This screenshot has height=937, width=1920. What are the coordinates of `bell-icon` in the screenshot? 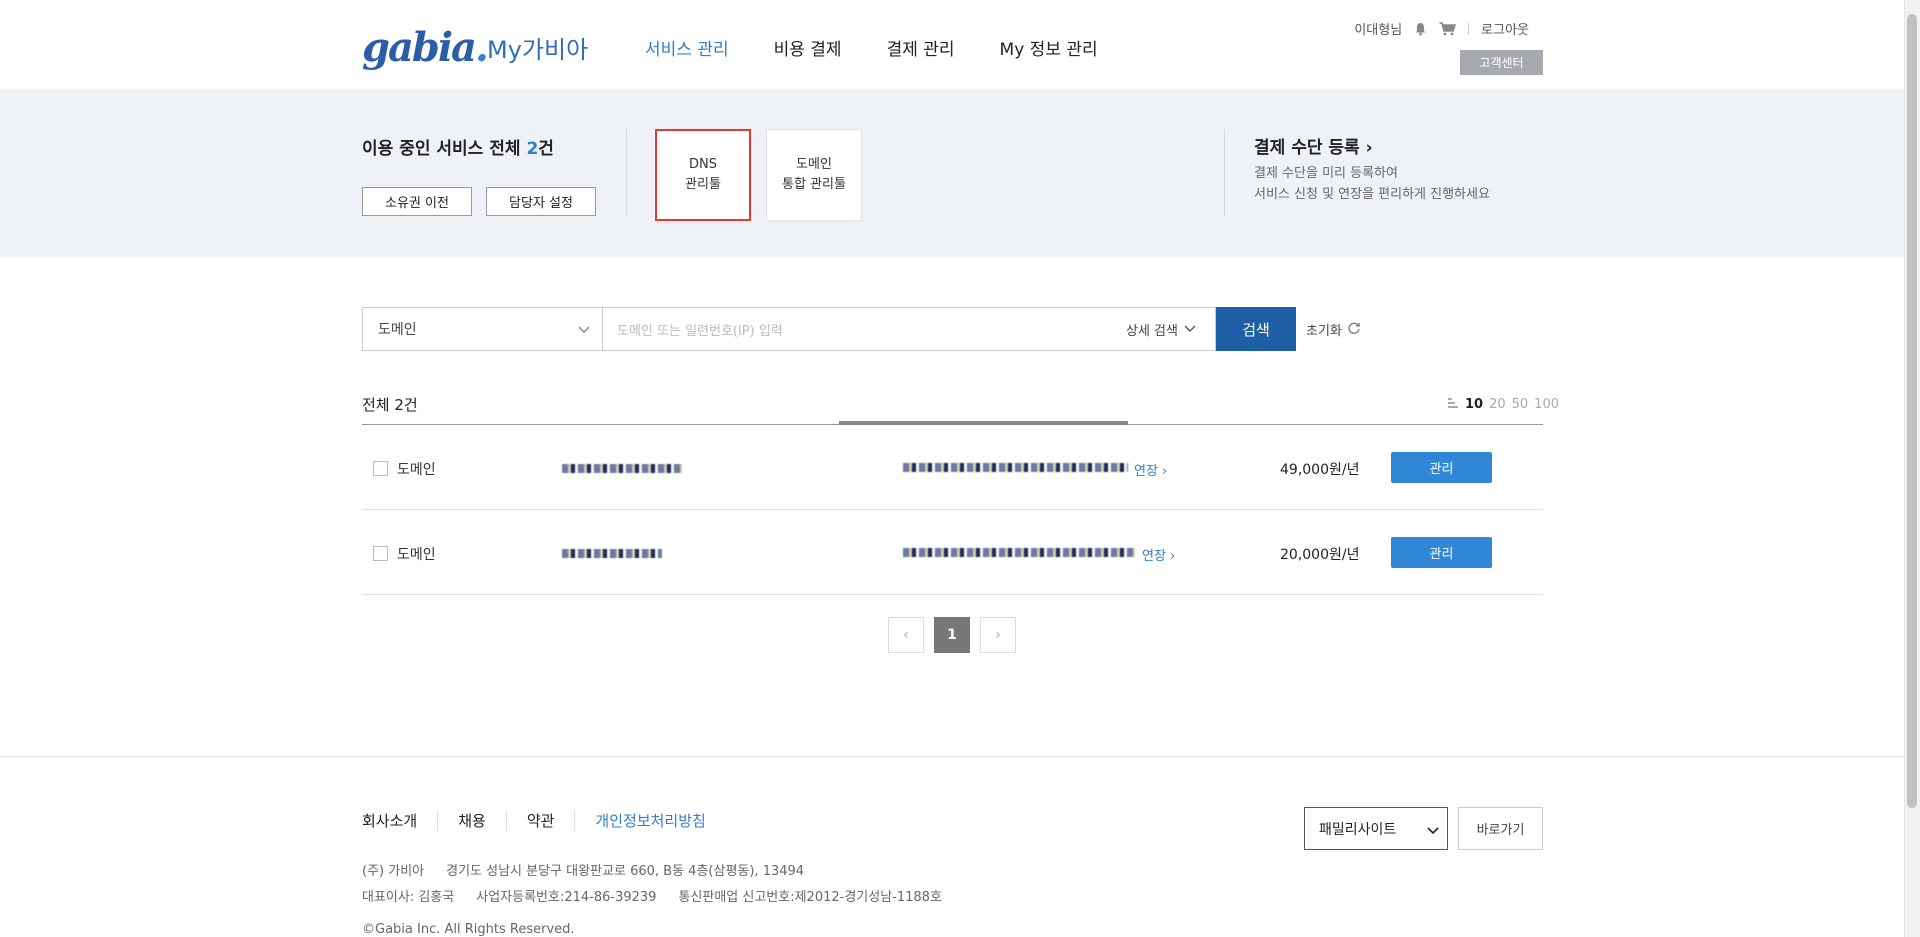 It's located at (1420, 29).